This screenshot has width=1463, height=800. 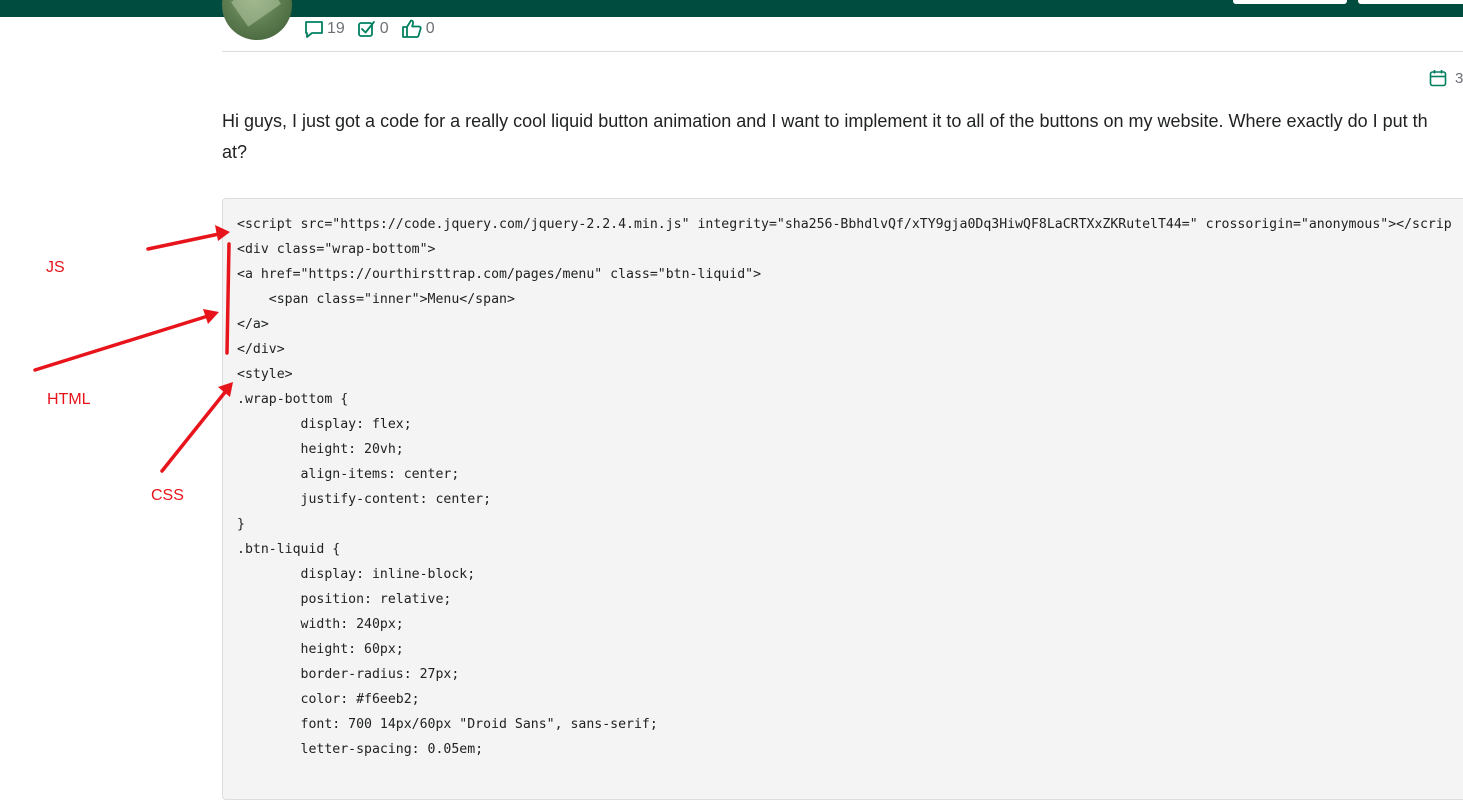 What do you see at coordinates (183, 241) in the screenshot?
I see `annotation-arrow-js` at bounding box center [183, 241].